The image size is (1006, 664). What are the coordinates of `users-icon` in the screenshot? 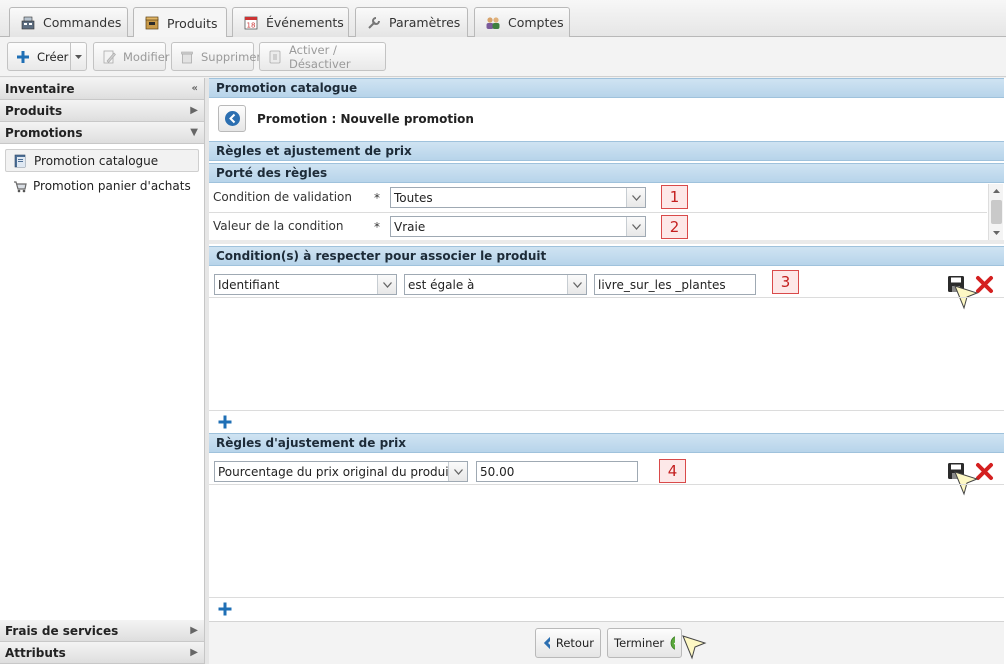 It's located at (493, 23).